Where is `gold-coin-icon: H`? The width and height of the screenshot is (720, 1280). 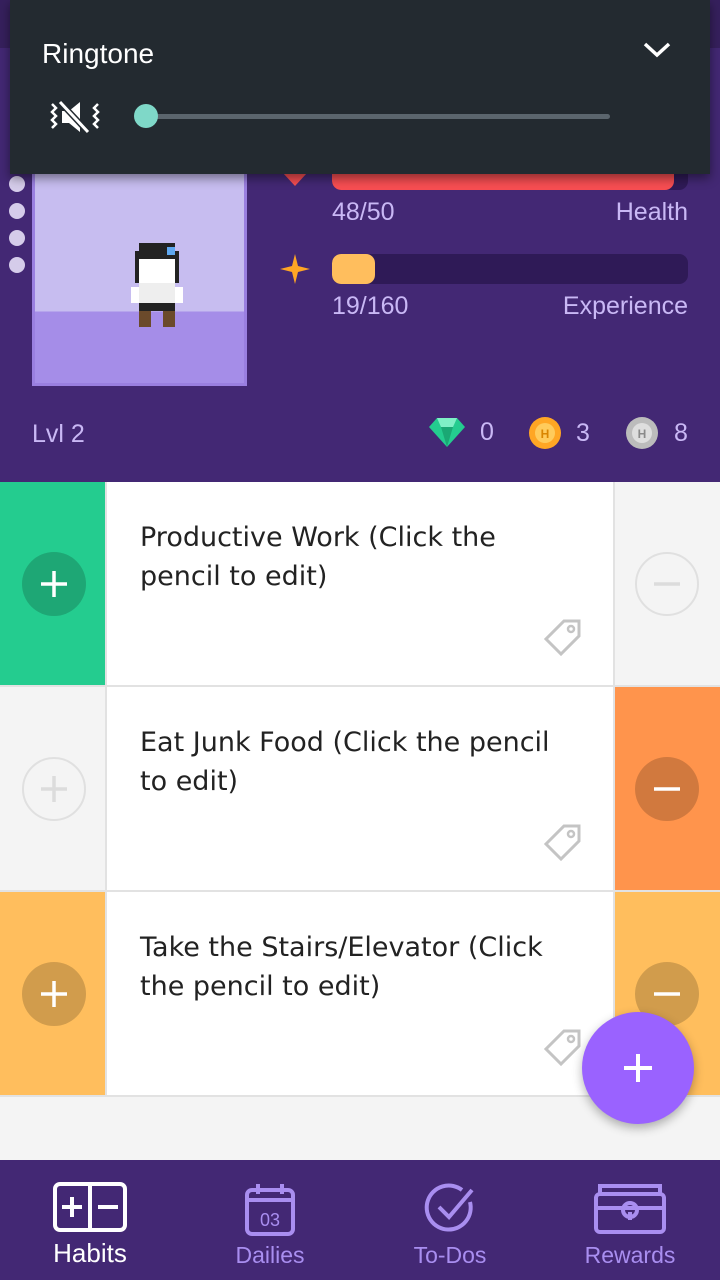
gold-coin-icon: H is located at coordinates (545, 433).